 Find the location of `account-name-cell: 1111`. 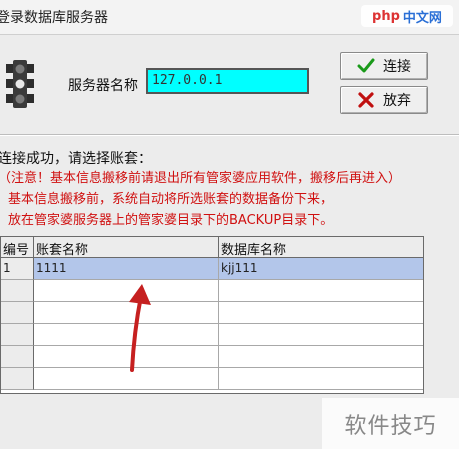

account-name-cell: 1111 is located at coordinates (126, 269).